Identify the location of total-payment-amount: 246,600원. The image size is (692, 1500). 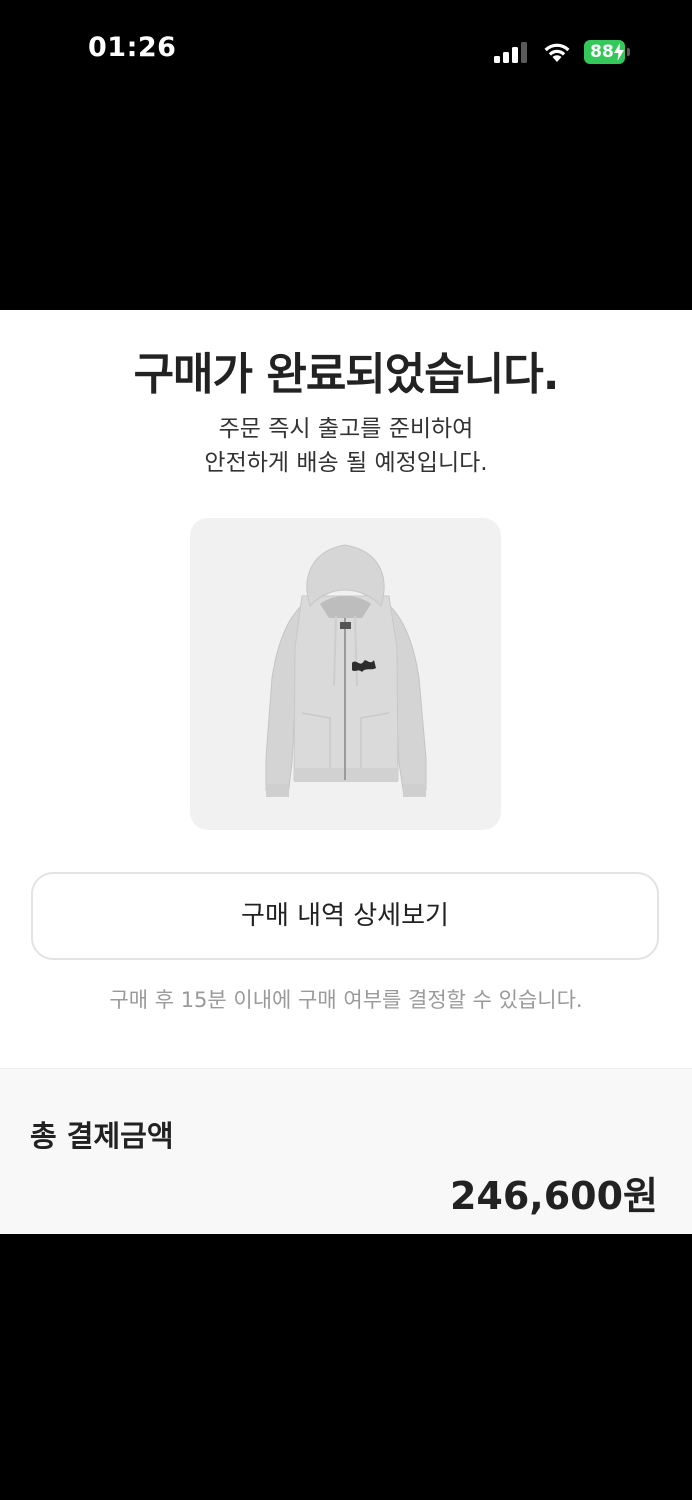
(553, 1196).